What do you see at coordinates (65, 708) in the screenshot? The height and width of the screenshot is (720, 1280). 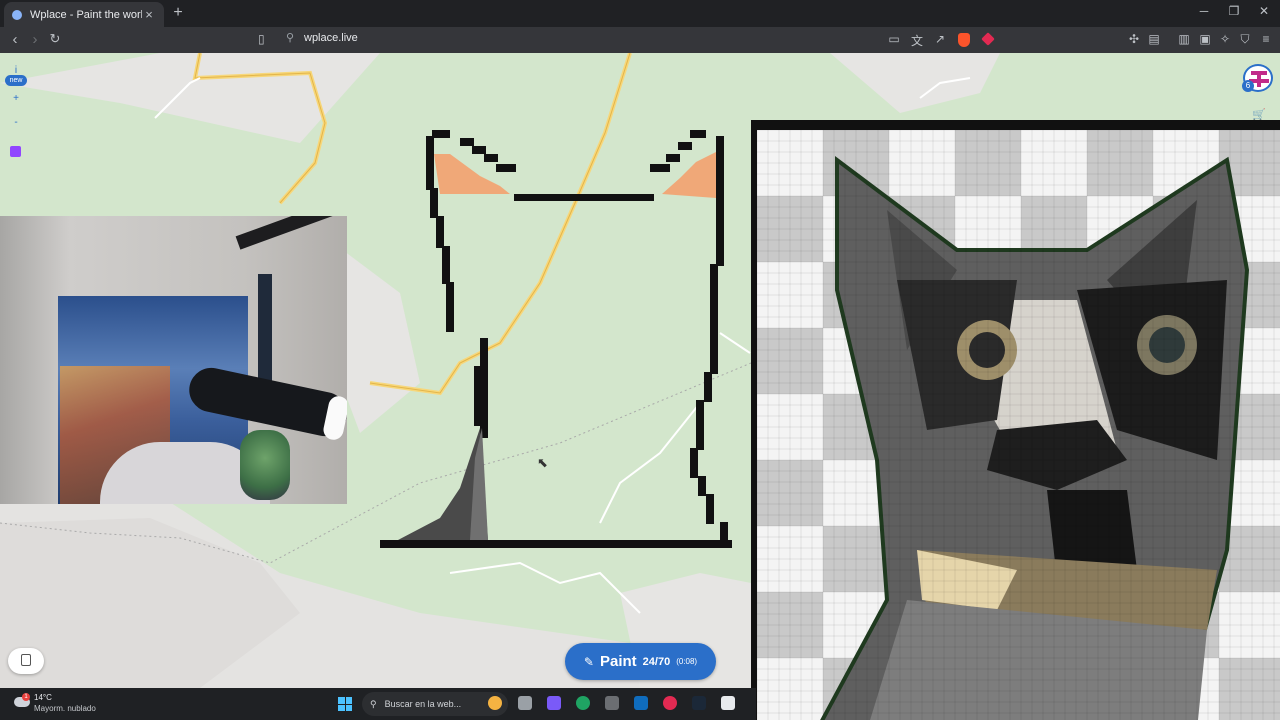 I see `weather-description: Mayorm. nublado` at bounding box center [65, 708].